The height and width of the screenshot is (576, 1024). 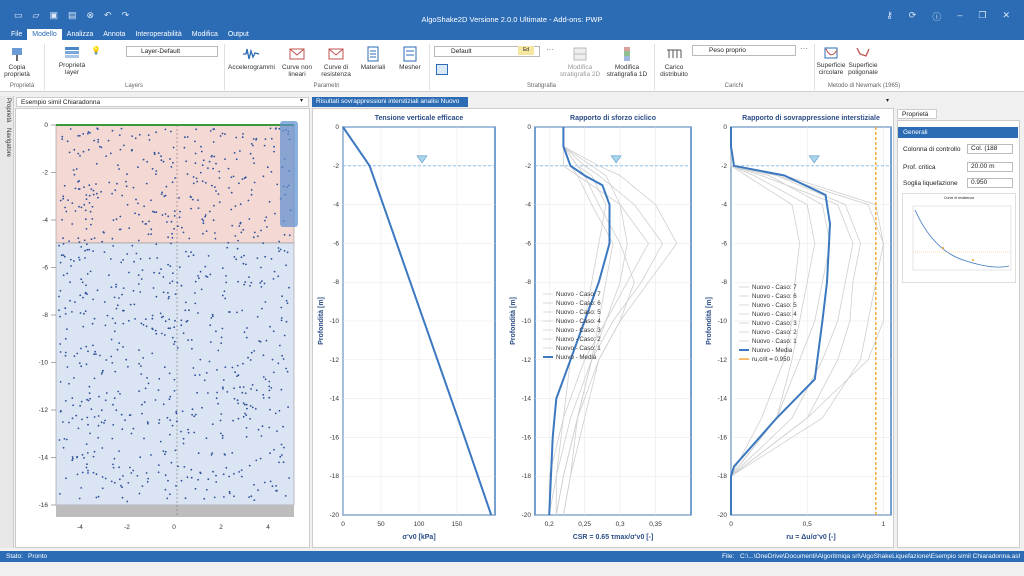 What do you see at coordinates (627, 62) in the screenshot?
I see `modifica-1d-button: Modifica stratigrafia 1D` at bounding box center [627, 62].